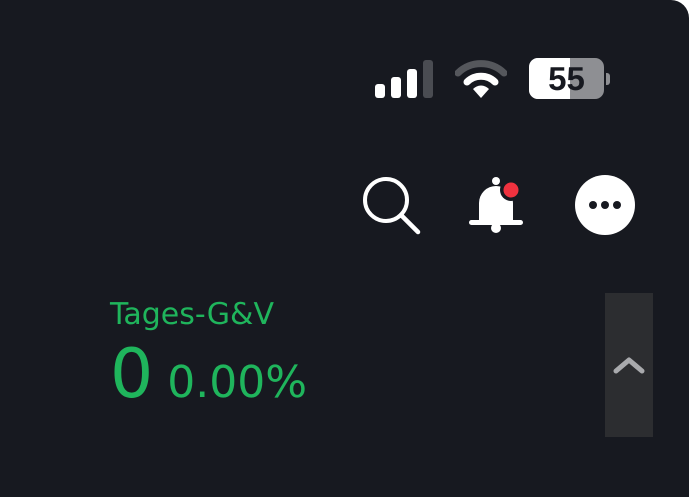 Image resolution: width=689 pixels, height=497 pixels. Describe the element at coordinates (192, 315) in the screenshot. I see `pnl-label: Tages-G&V` at that location.